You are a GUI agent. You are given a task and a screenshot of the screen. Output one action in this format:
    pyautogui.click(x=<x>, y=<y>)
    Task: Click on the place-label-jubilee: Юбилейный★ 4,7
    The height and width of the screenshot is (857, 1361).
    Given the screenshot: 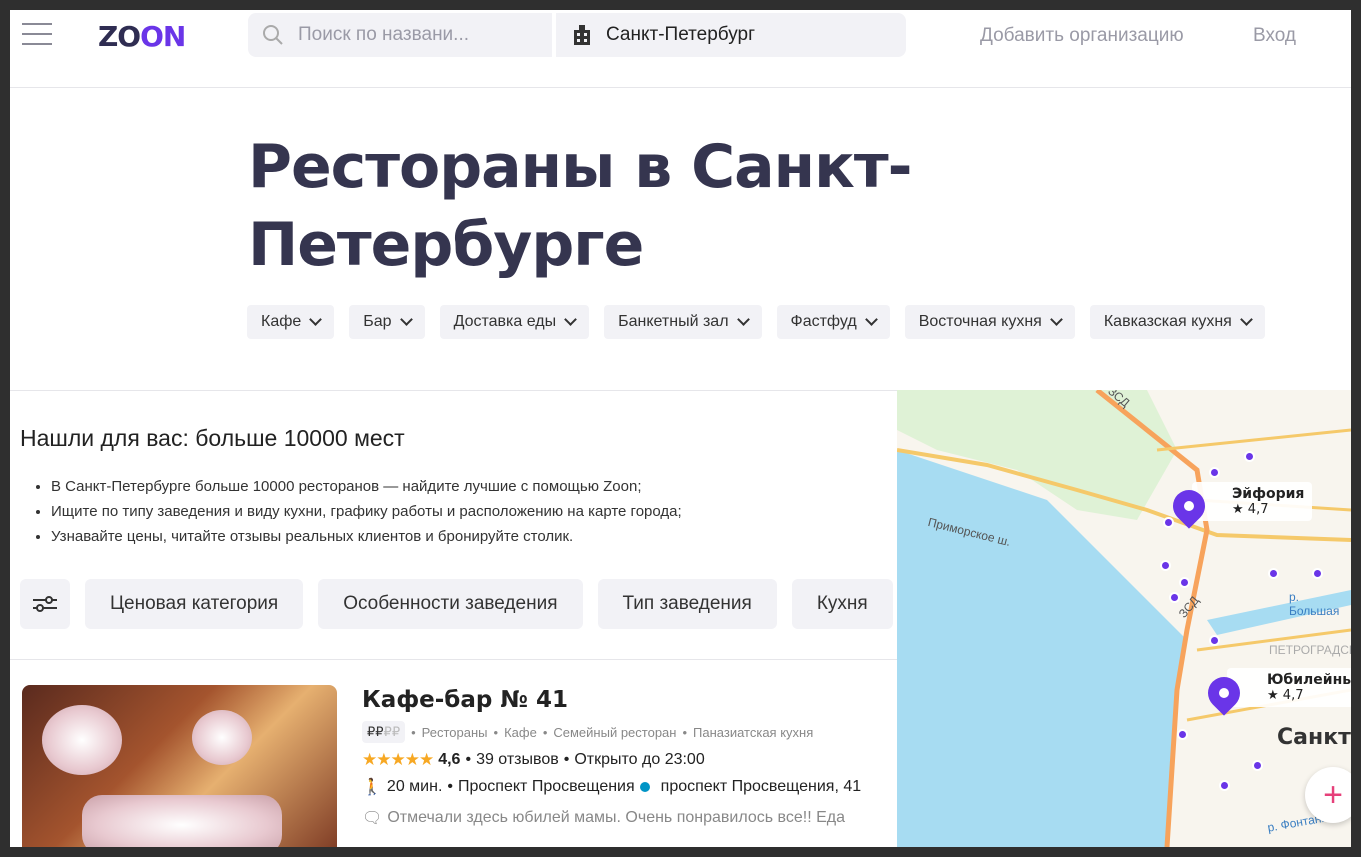 What is the action you would take?
    pyautogui.click(x=1289, y=687)
    